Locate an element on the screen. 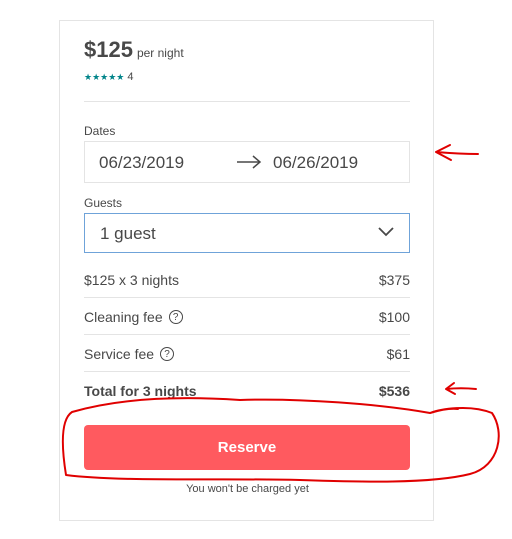 This screenshot has width=512, height=539. charge-notice: You won't be charged yet is located at coordinates (247, 489).